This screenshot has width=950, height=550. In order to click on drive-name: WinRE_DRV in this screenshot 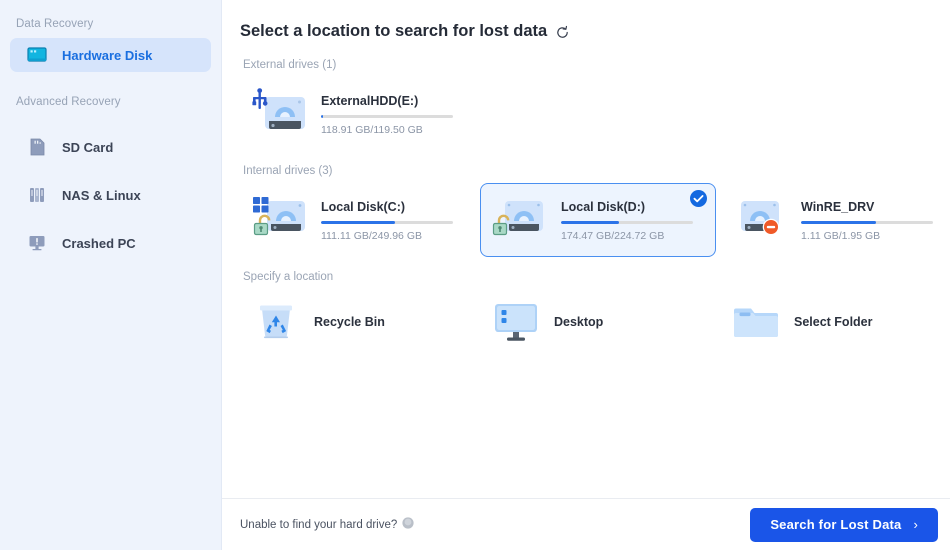, I will do `click(838, 206)`.